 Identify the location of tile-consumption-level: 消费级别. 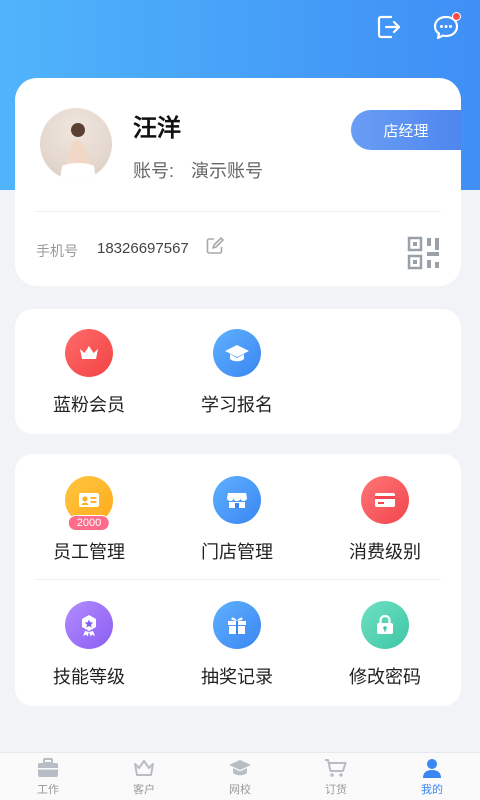
(385, 520).